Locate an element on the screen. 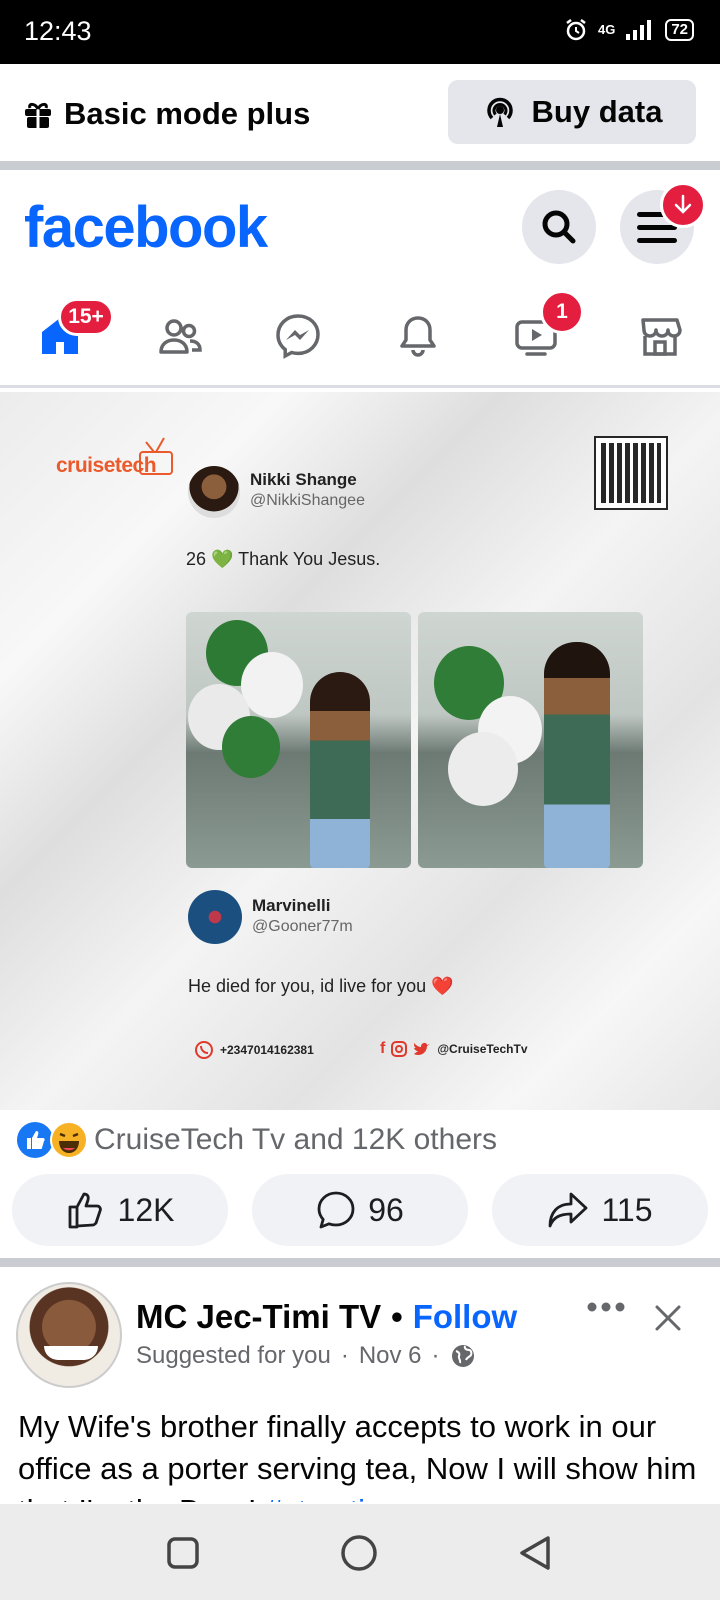 Image resolution: width=720 pixels, height=1600 pixels. instagram-icon is located at coordinates (399, 1049).